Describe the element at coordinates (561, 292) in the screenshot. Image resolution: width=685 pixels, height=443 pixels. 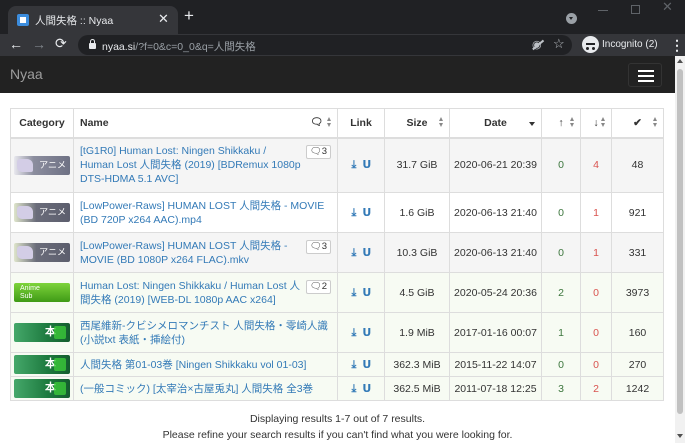
I see `seeders-cell: 2` at that location.